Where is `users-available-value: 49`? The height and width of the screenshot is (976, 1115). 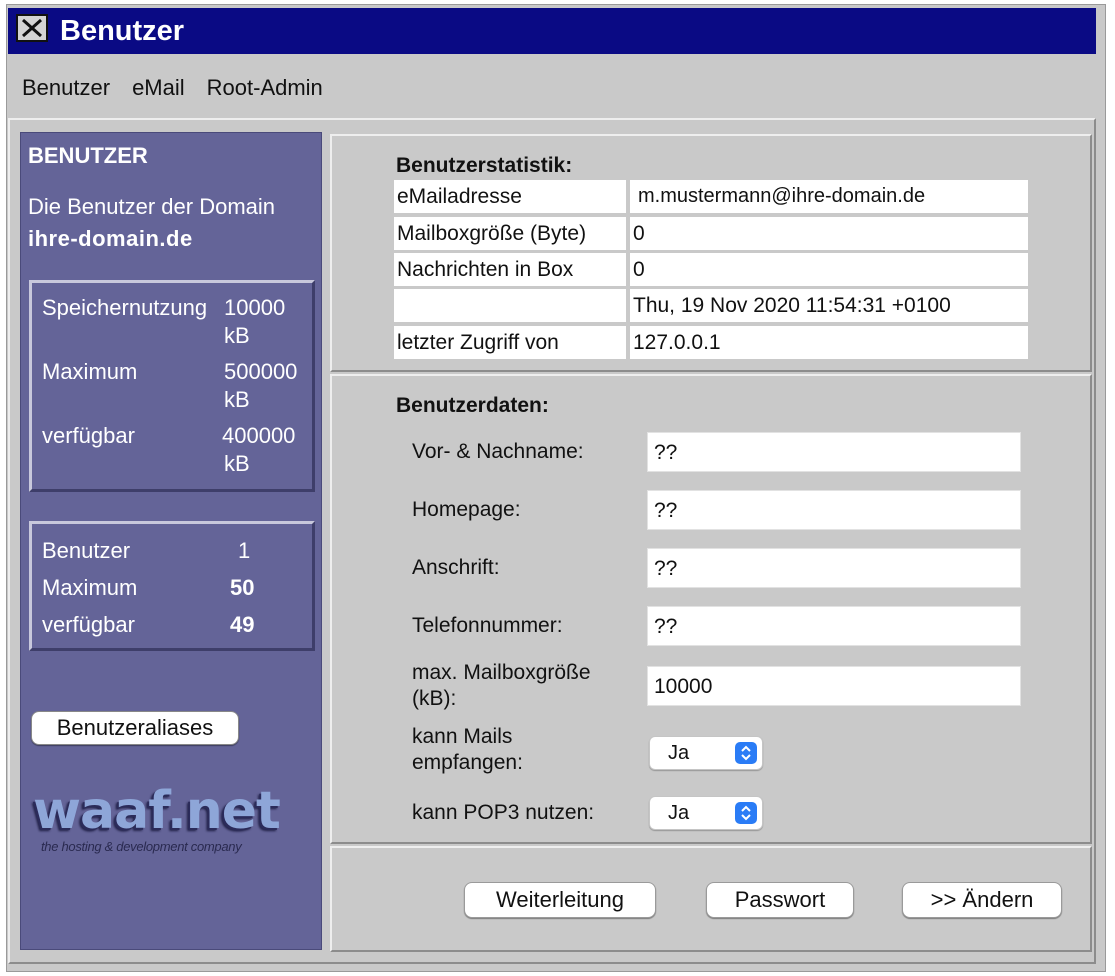
users-available-value: 49 is located at coordinates (242, 624).